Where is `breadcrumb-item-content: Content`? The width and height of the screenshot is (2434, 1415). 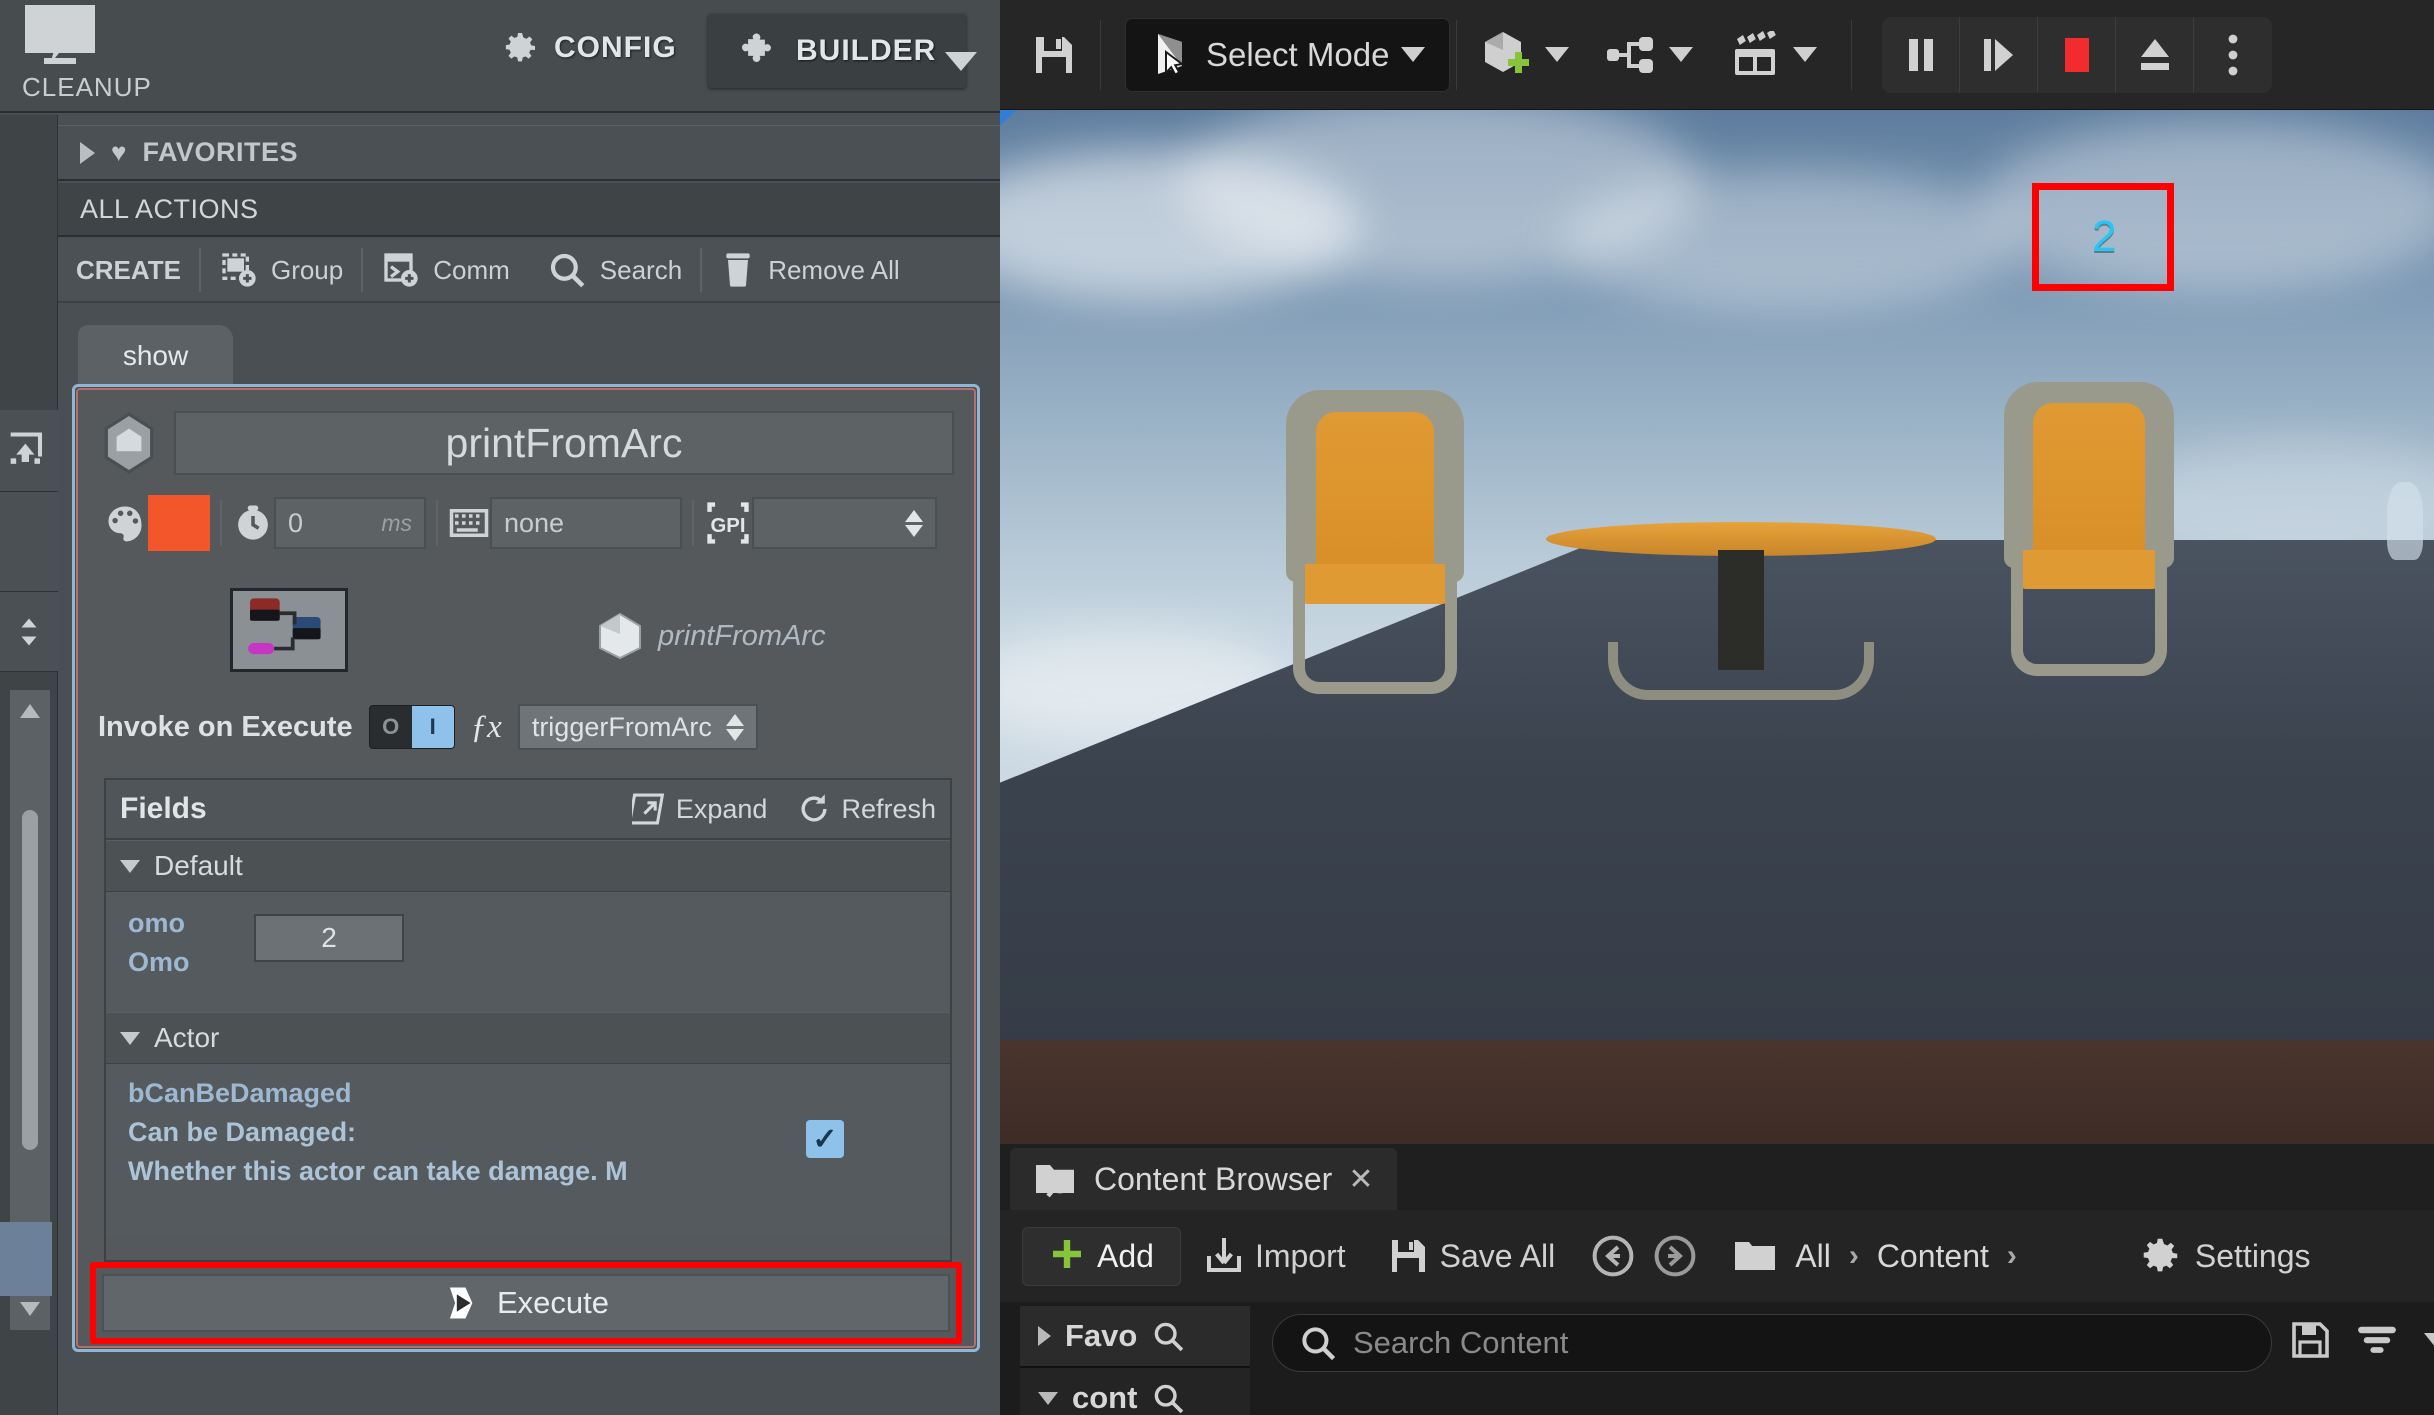 breadcrumb-item-content: Content is located at coordinates (1933, 1256).